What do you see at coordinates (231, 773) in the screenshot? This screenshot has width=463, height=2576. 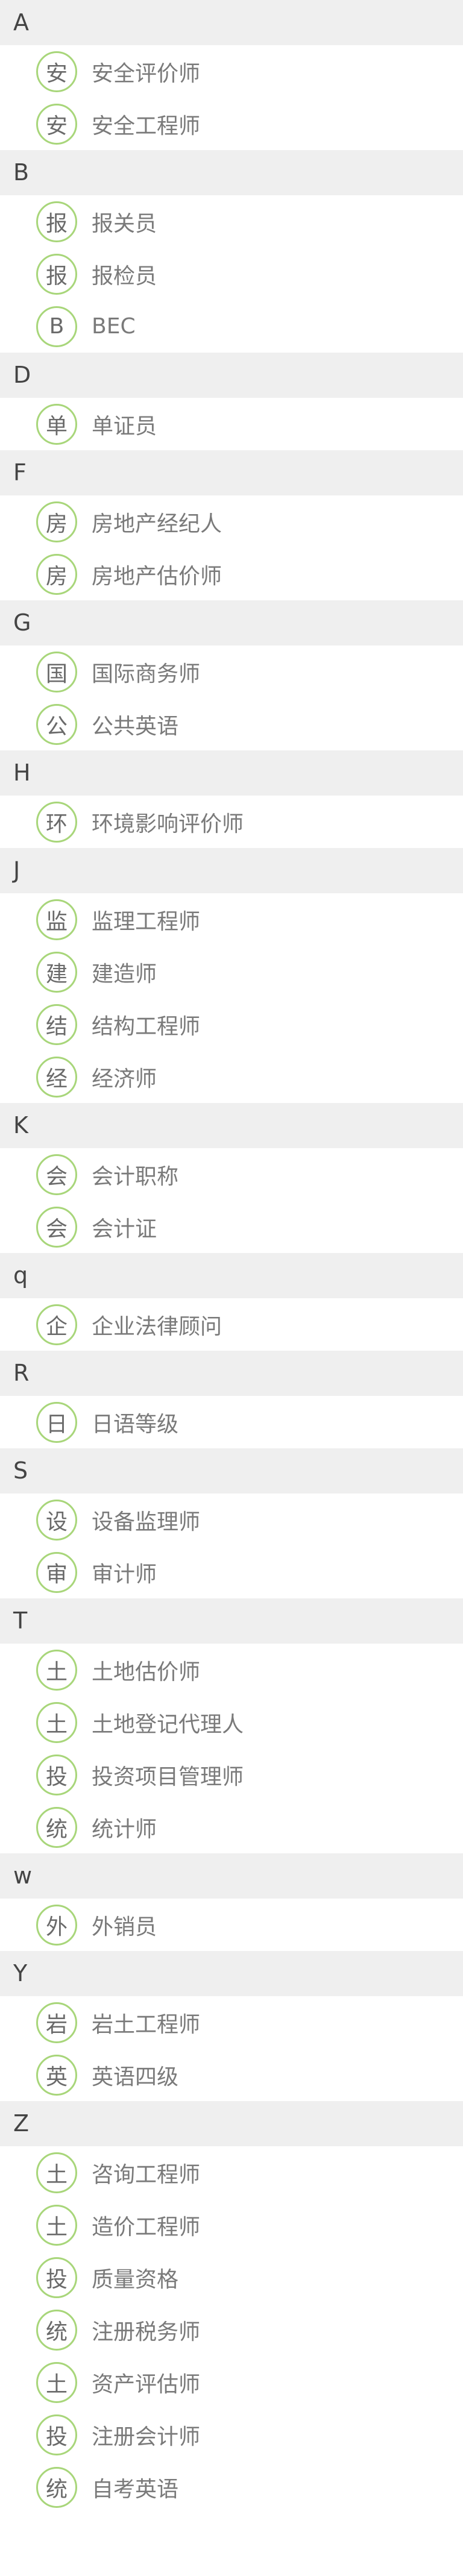 I see `section-header: H` at bounding box center [231, 773].